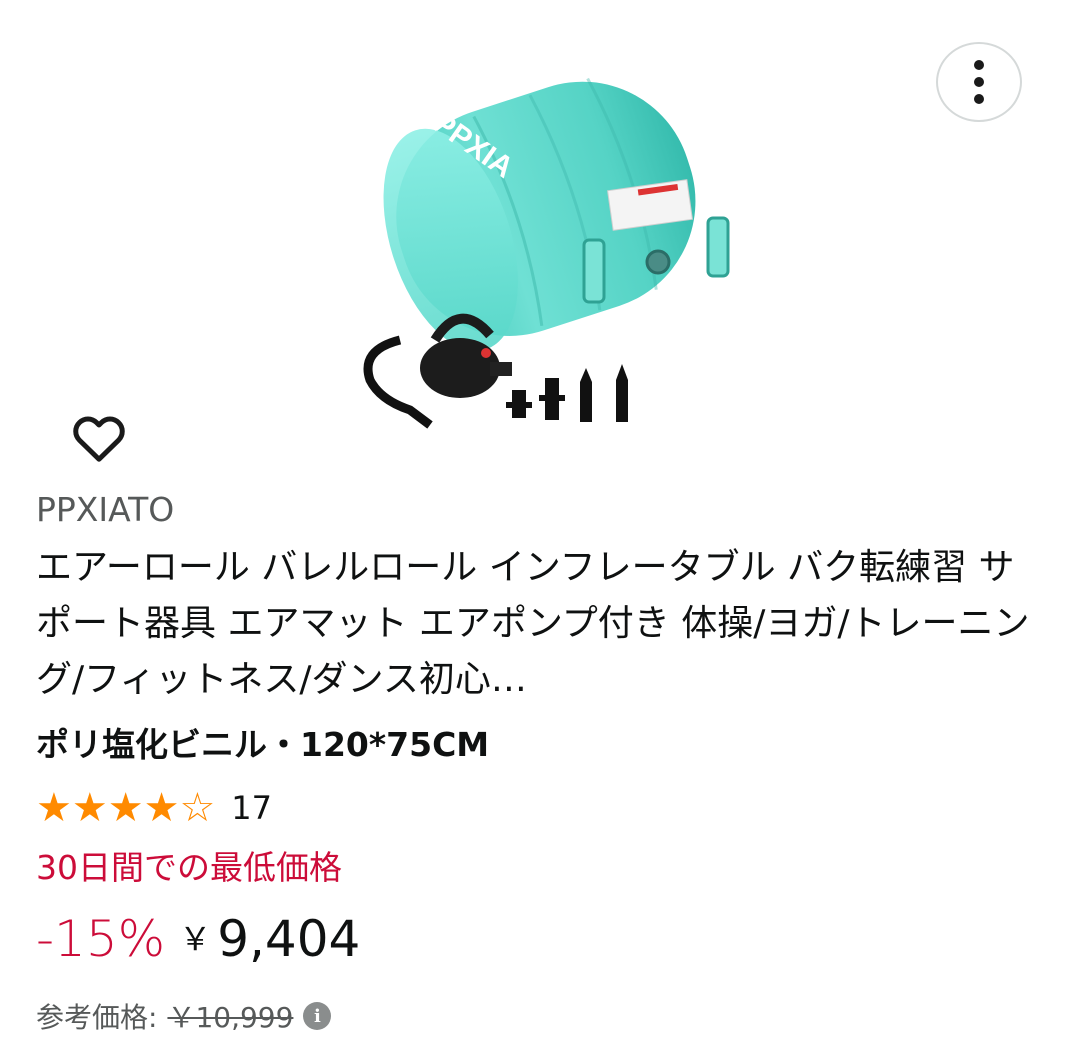  What do you see at coordinates (230, 1017) in the screenshot?
I see `reference-price-value: ￥10,999` at bounding box center [230, 1017].